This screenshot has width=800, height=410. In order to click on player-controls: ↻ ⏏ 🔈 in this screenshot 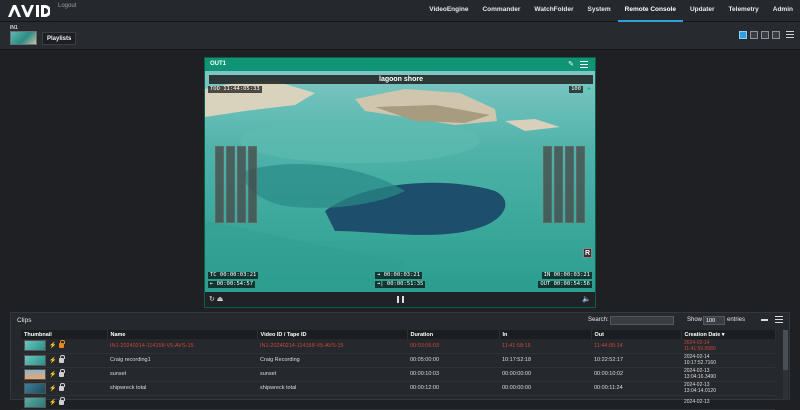, I will do `click(400, 299)`.